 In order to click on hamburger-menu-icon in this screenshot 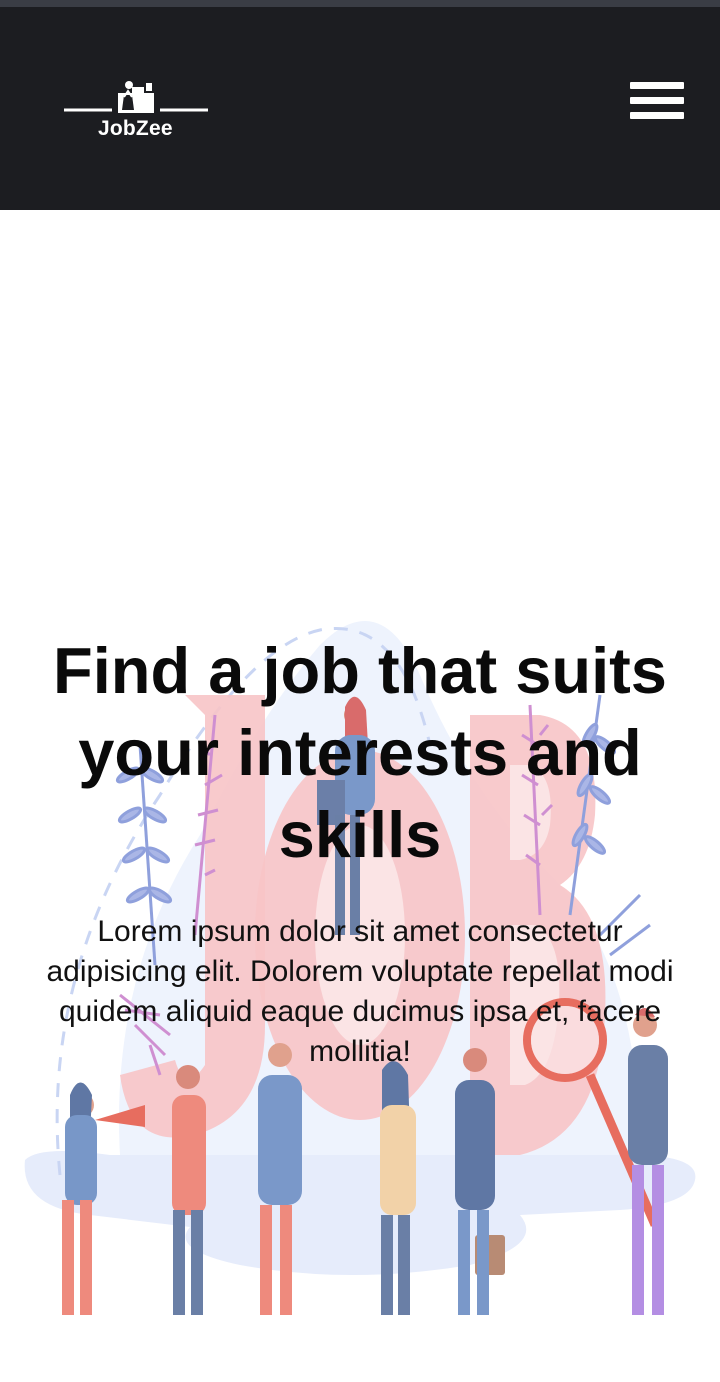, I will do `click(657, 100)`.